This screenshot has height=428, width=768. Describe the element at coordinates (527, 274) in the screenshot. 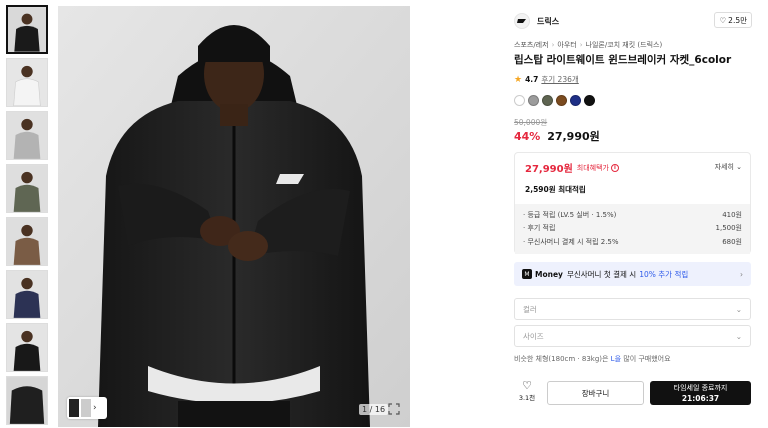

I see `money-logo-icon: M` at that location.